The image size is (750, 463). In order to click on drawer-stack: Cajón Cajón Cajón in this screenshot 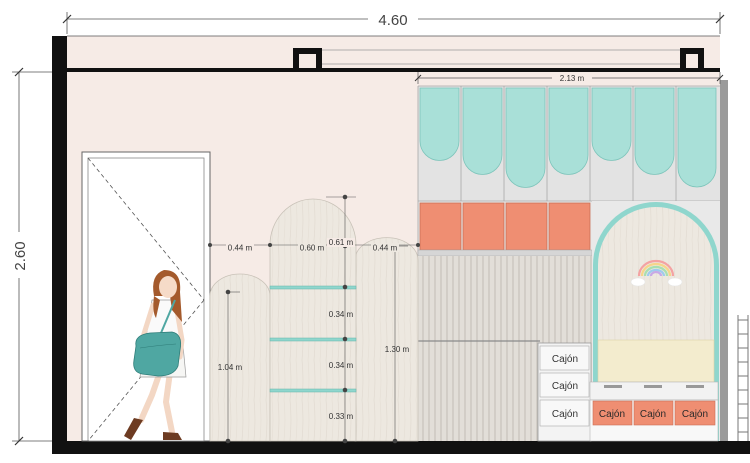, I will do `click(564, 392)`.